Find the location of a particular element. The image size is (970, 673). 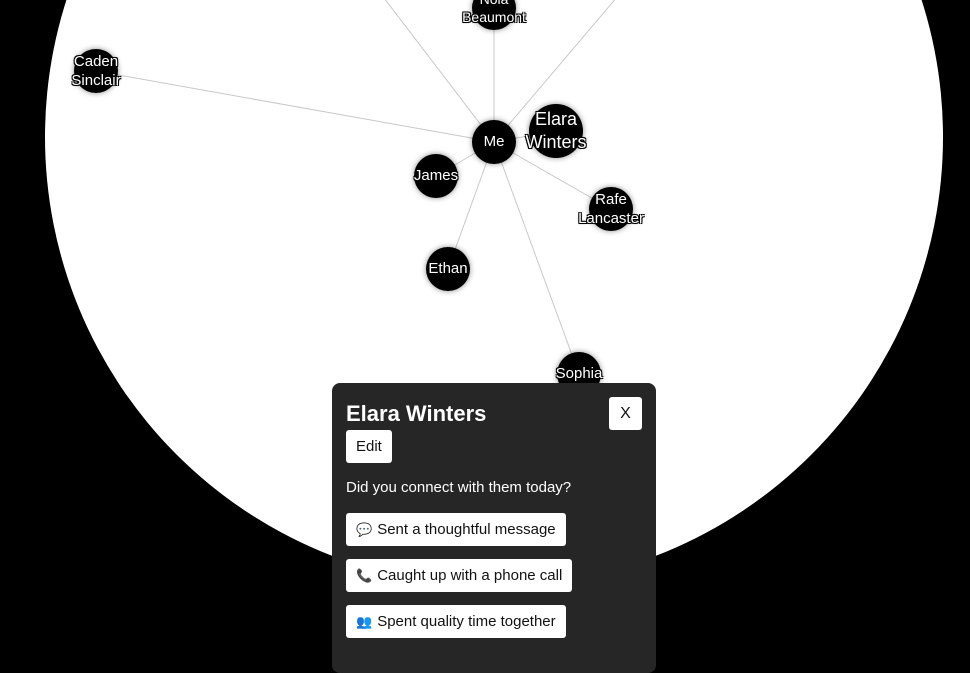

action-label: Spent quality time together is located at coordinates (466, 621).